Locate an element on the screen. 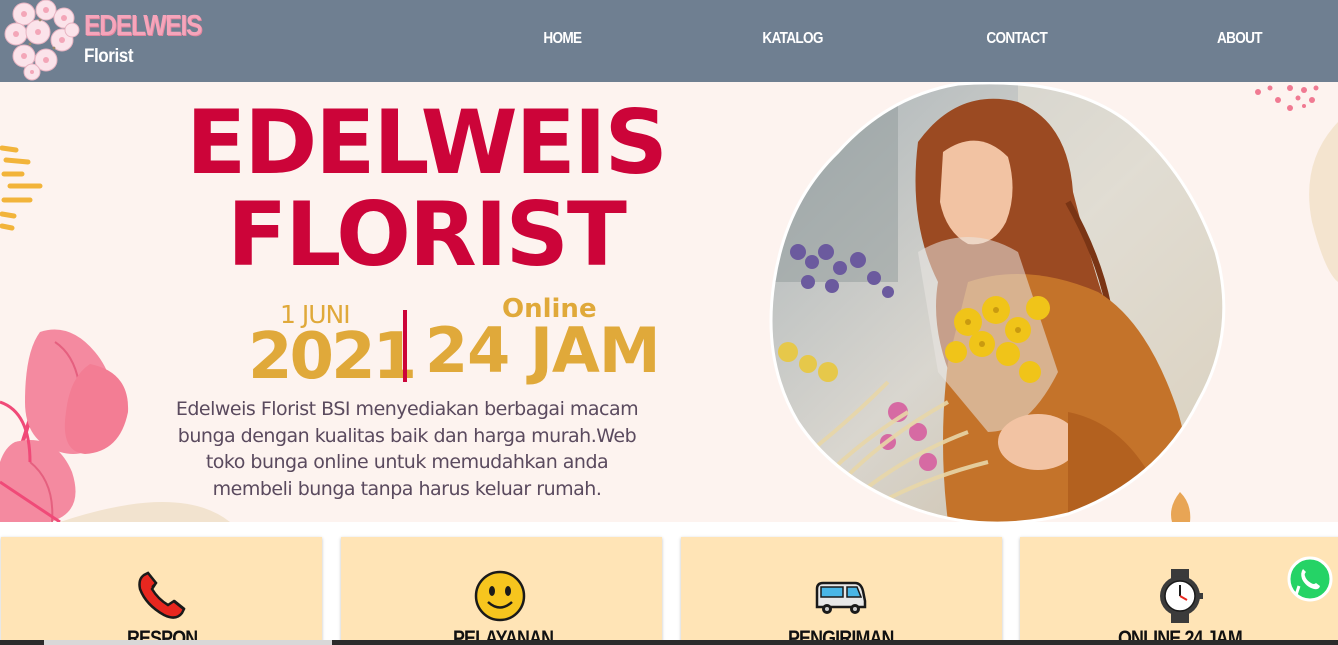 This screenshot has width=1338, height=645. brand-title: EDELWEIS is located at coordinates (143, 26).